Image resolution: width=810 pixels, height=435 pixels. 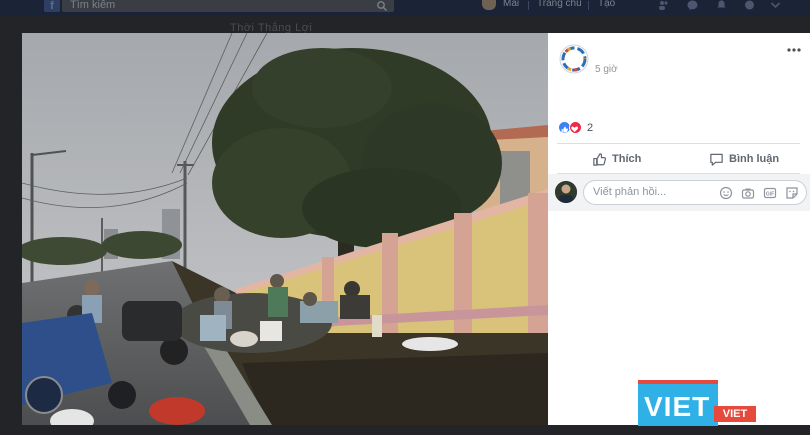 What do you see at coordinates (52, 6) in the screenshot?
I see `facebook-logo-icon: f` at bounding box center [52, 6].